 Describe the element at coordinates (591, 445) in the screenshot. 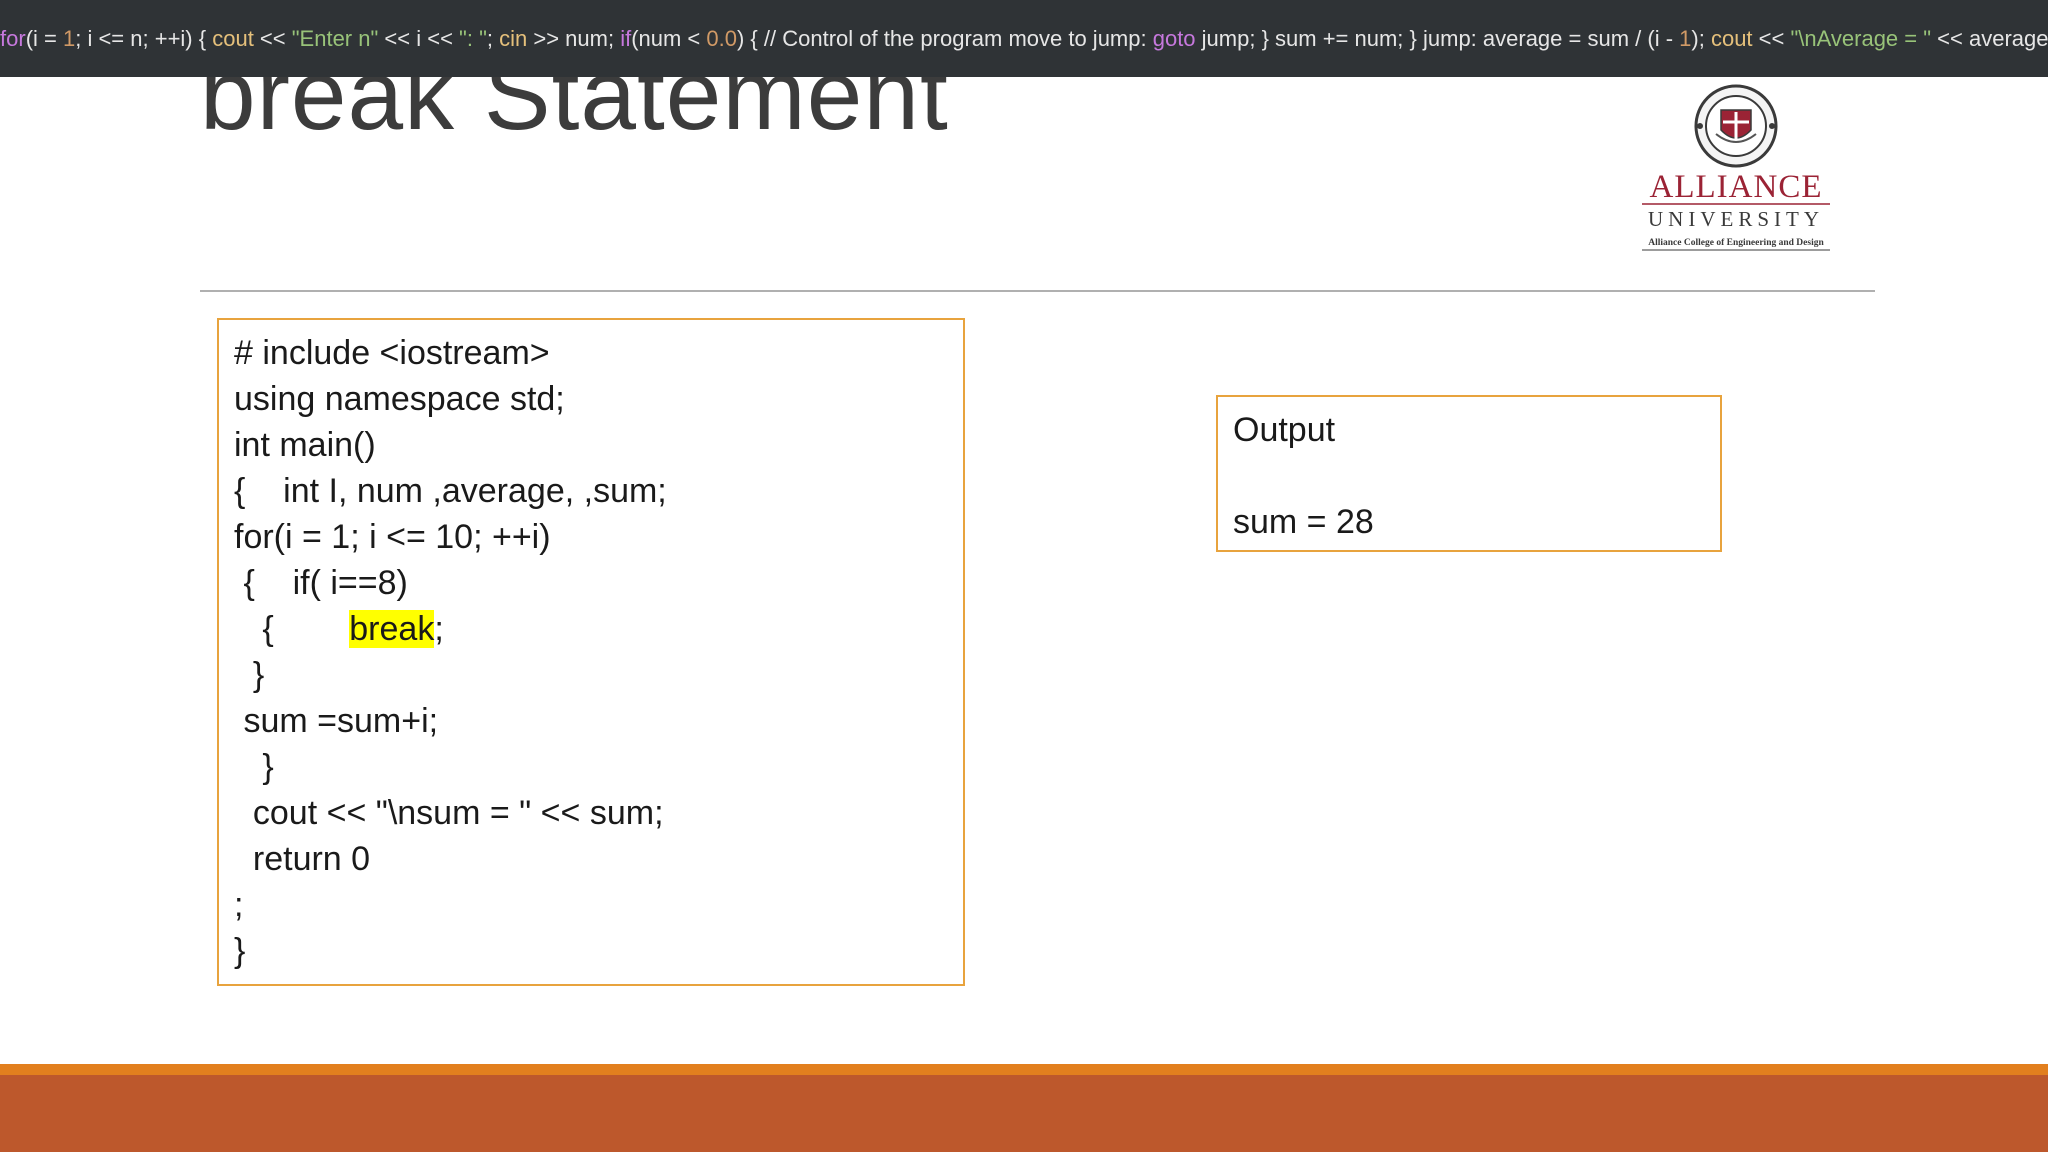

I see `code-line: int main()` at that location.